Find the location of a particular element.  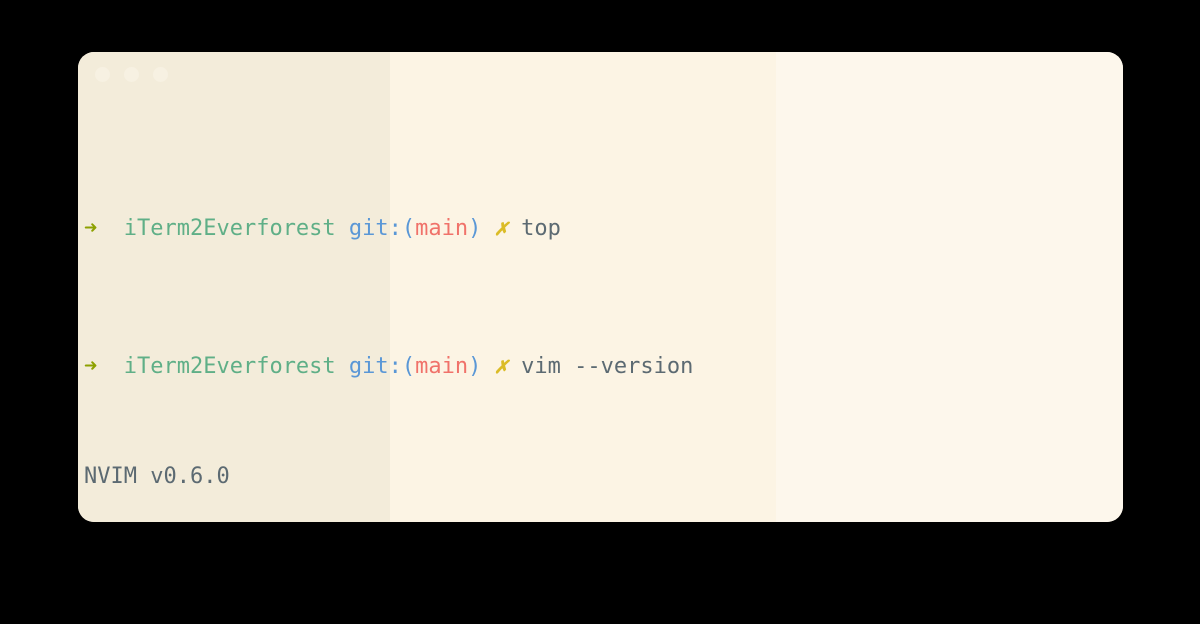

output-line-nvim-version: NVIM v0.6.0 is located at coordinates (157, 476).